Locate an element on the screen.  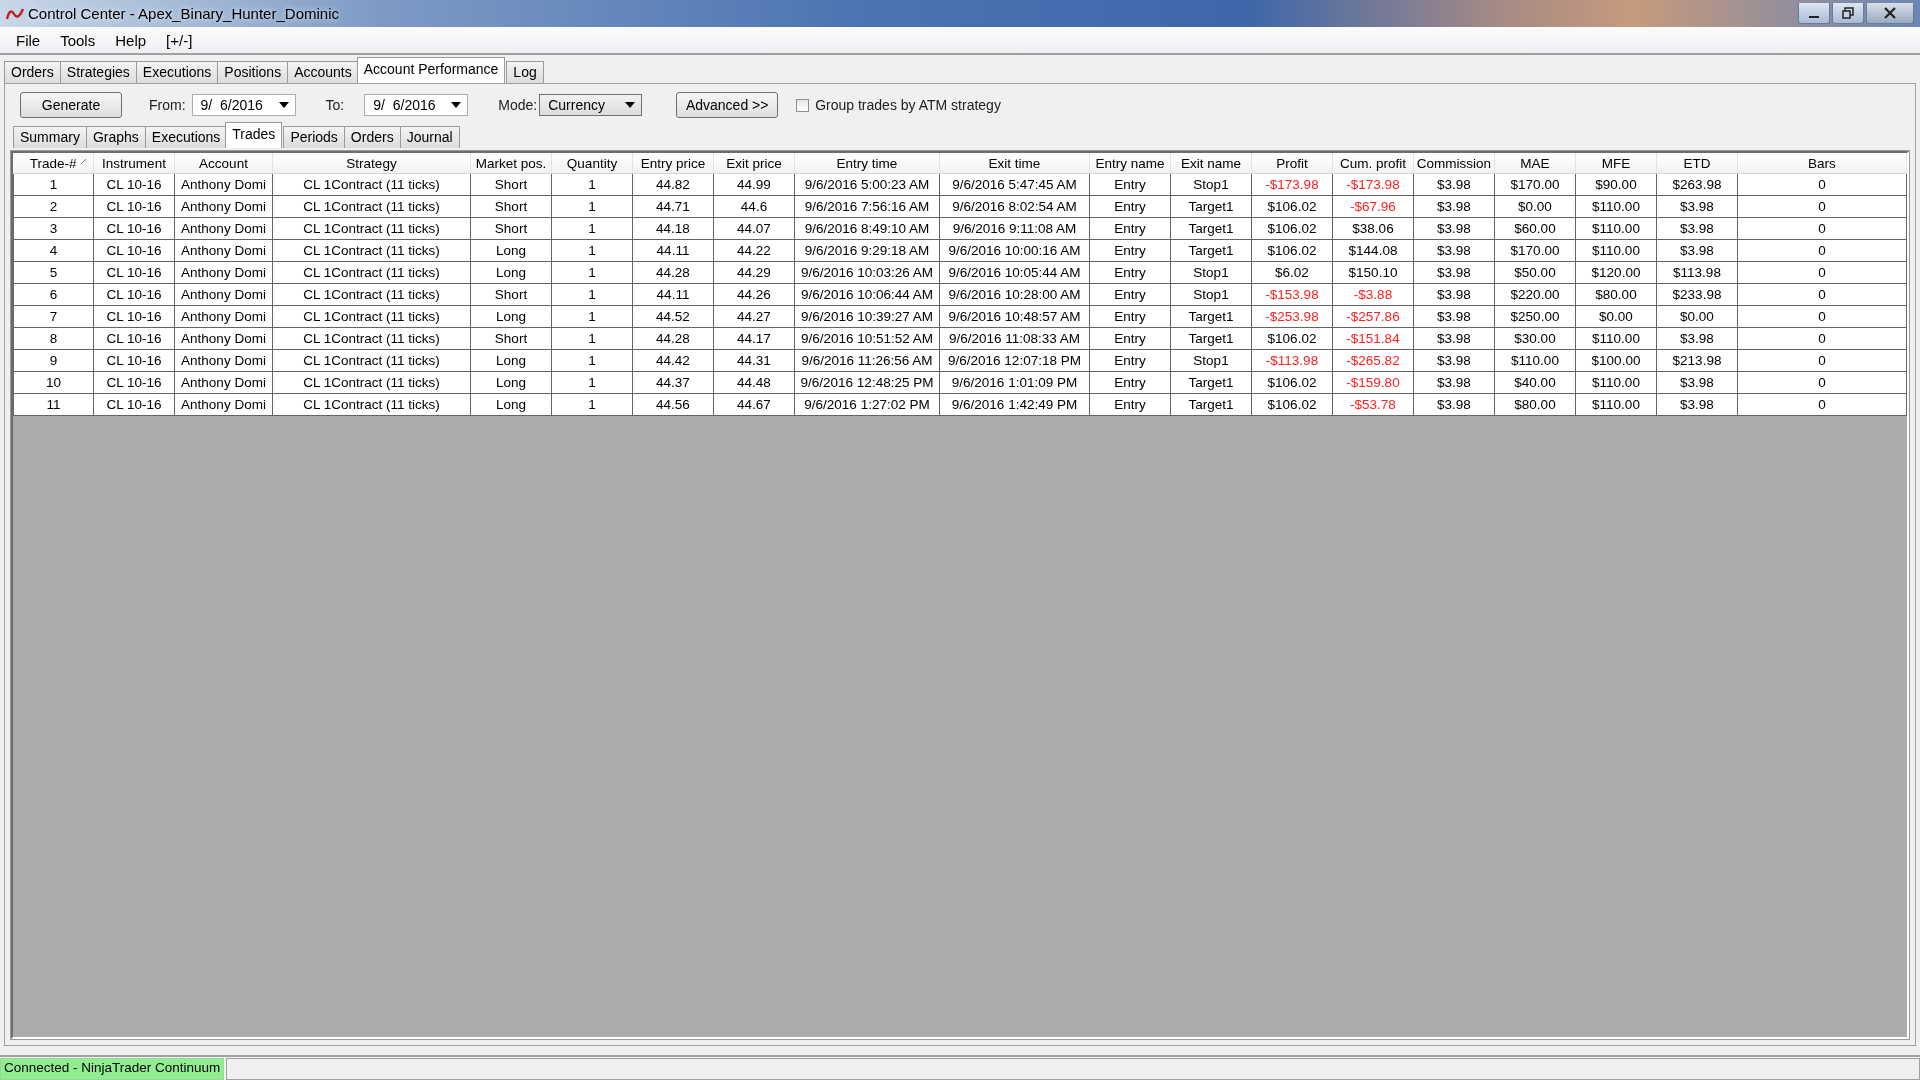
tab: Account Performance is located at coordinates (431, 70).